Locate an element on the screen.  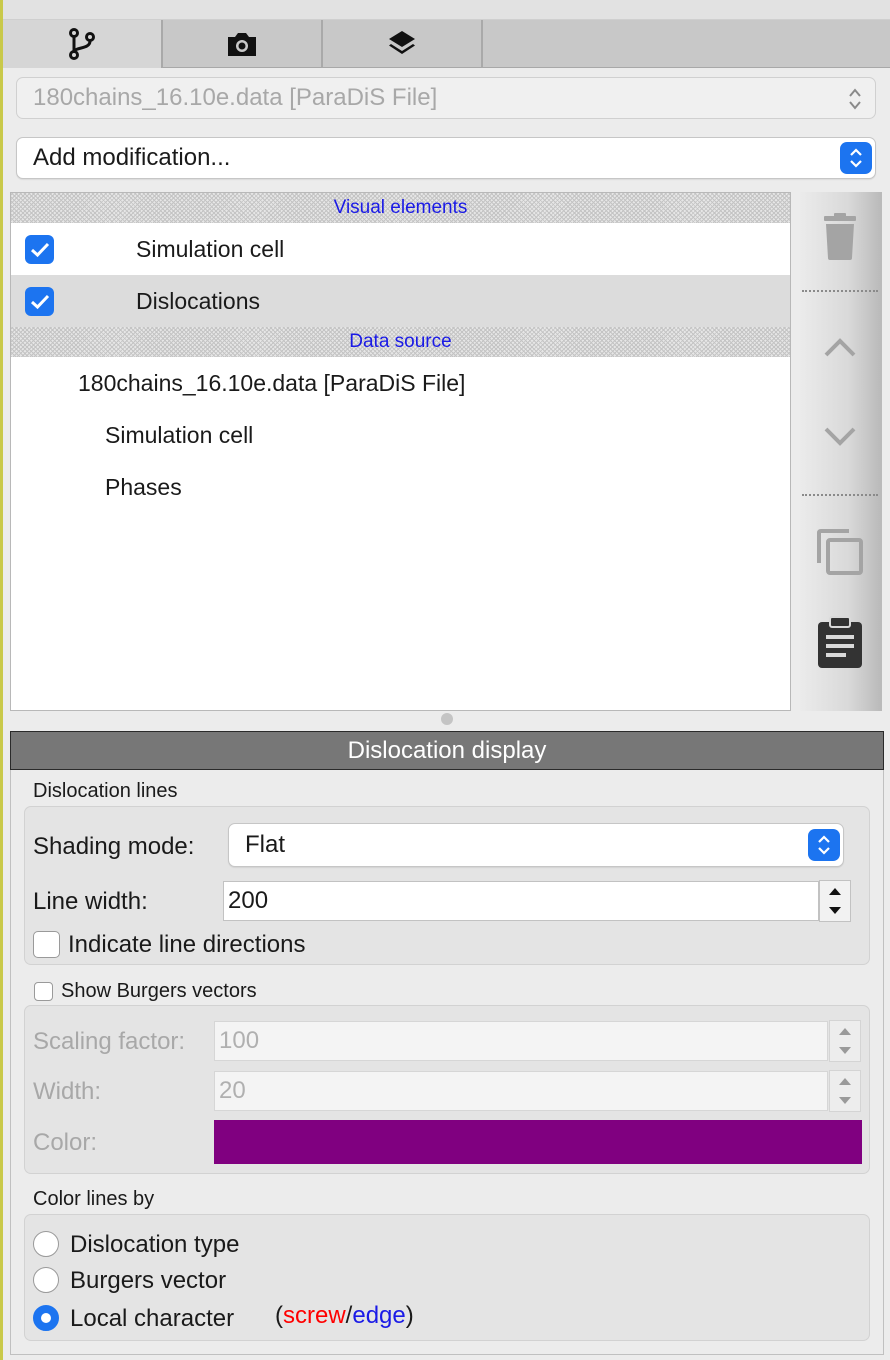
show-burgers-label: Show Burgers vectors is located at coordinates (159, 991).